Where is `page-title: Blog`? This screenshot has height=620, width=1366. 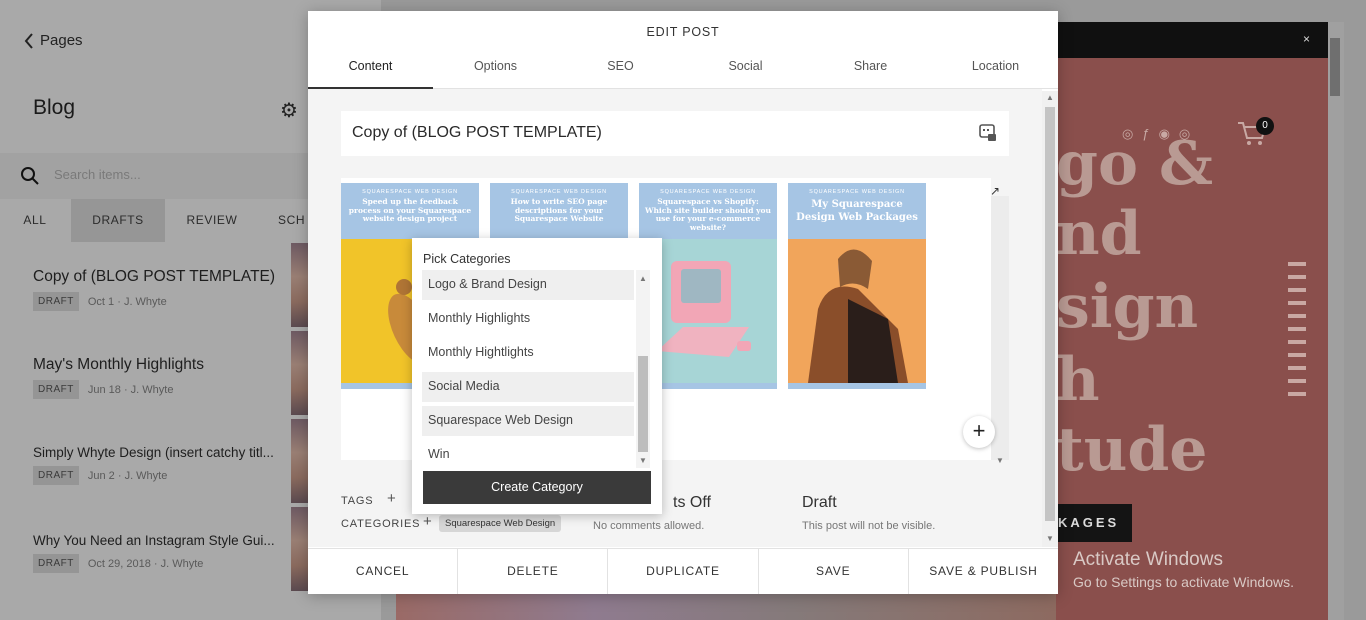
page-title: Blog is located at coordinates (54, 107).